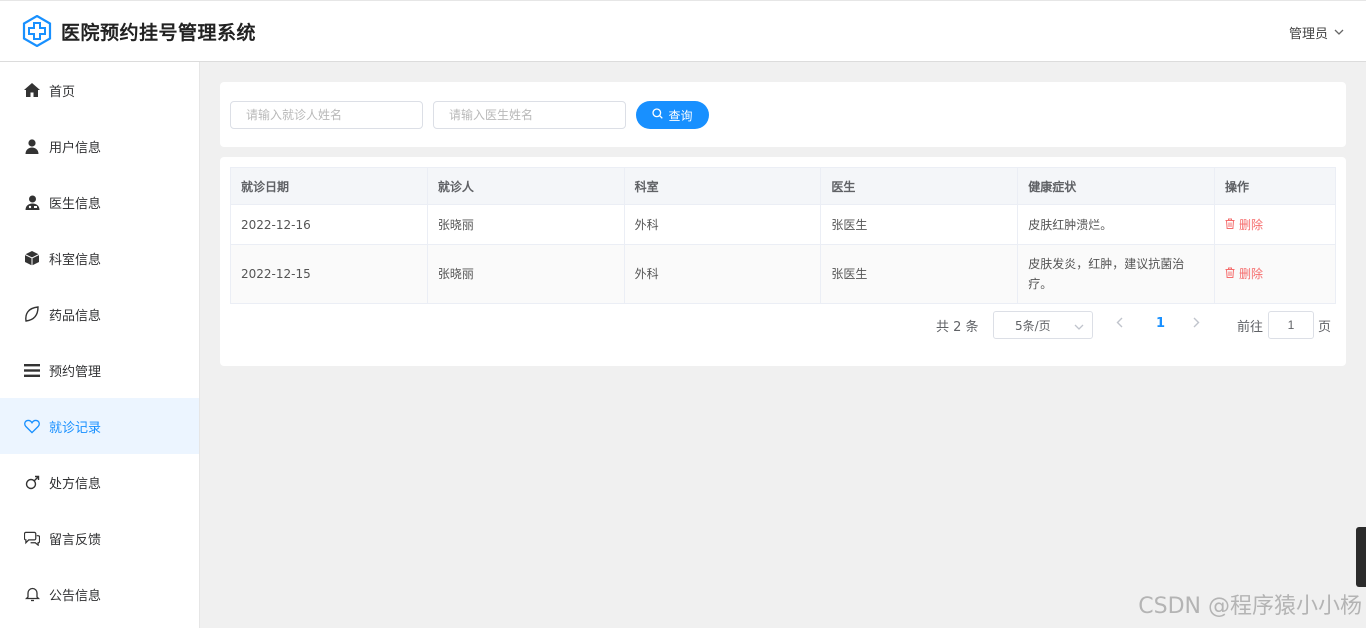  I want to click on sidebar-item-announcements: 公告信息, so click(99, 594).